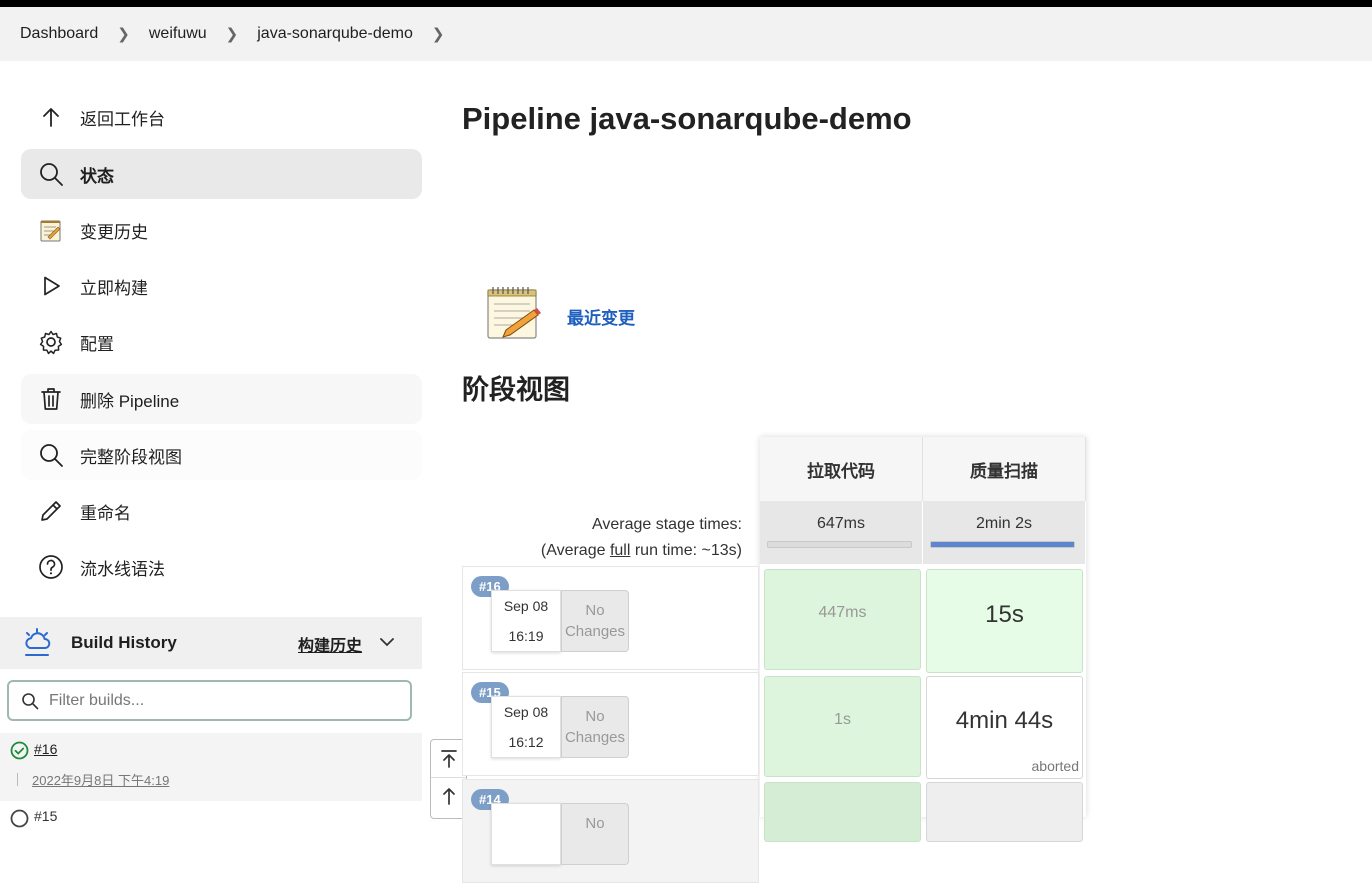 The height and width of the screenshot is (883, 1372). What do you see at coordinates (17, 779) in the screenshot?
I see `divider` at bounding box center [17, 779].